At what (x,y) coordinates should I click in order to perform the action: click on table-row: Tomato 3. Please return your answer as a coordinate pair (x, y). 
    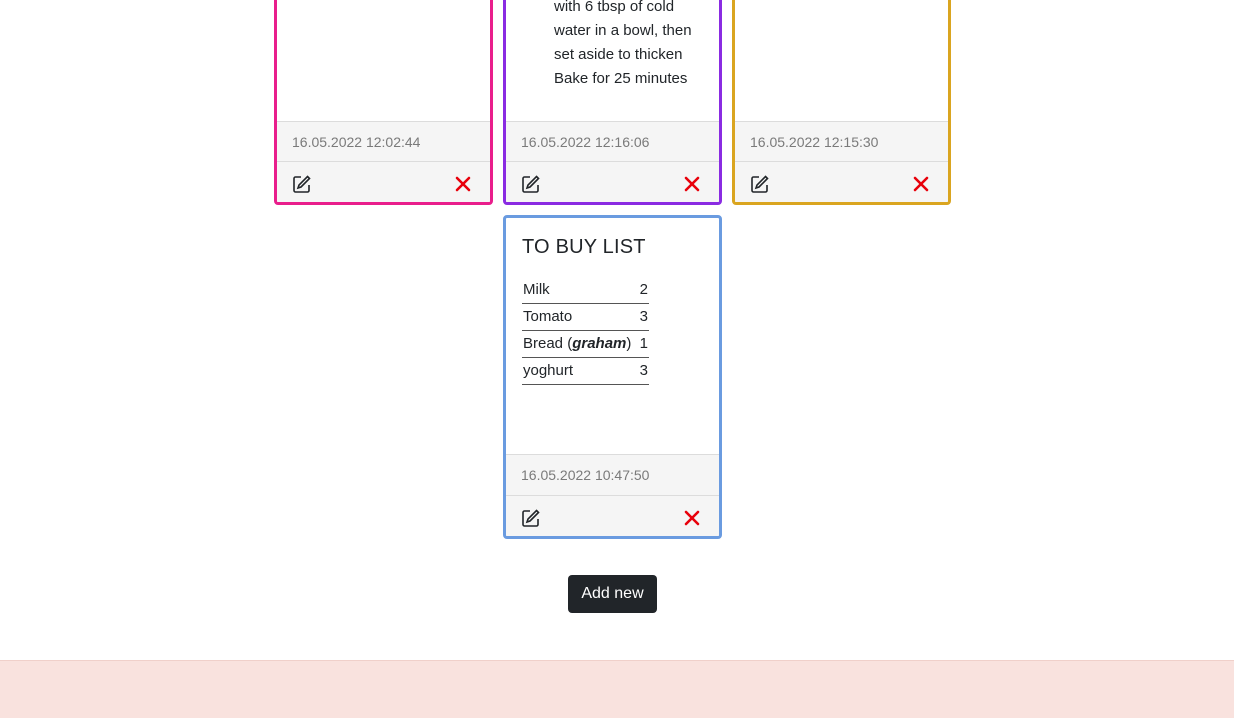
    Looking at the image, I should click on (585, 317).